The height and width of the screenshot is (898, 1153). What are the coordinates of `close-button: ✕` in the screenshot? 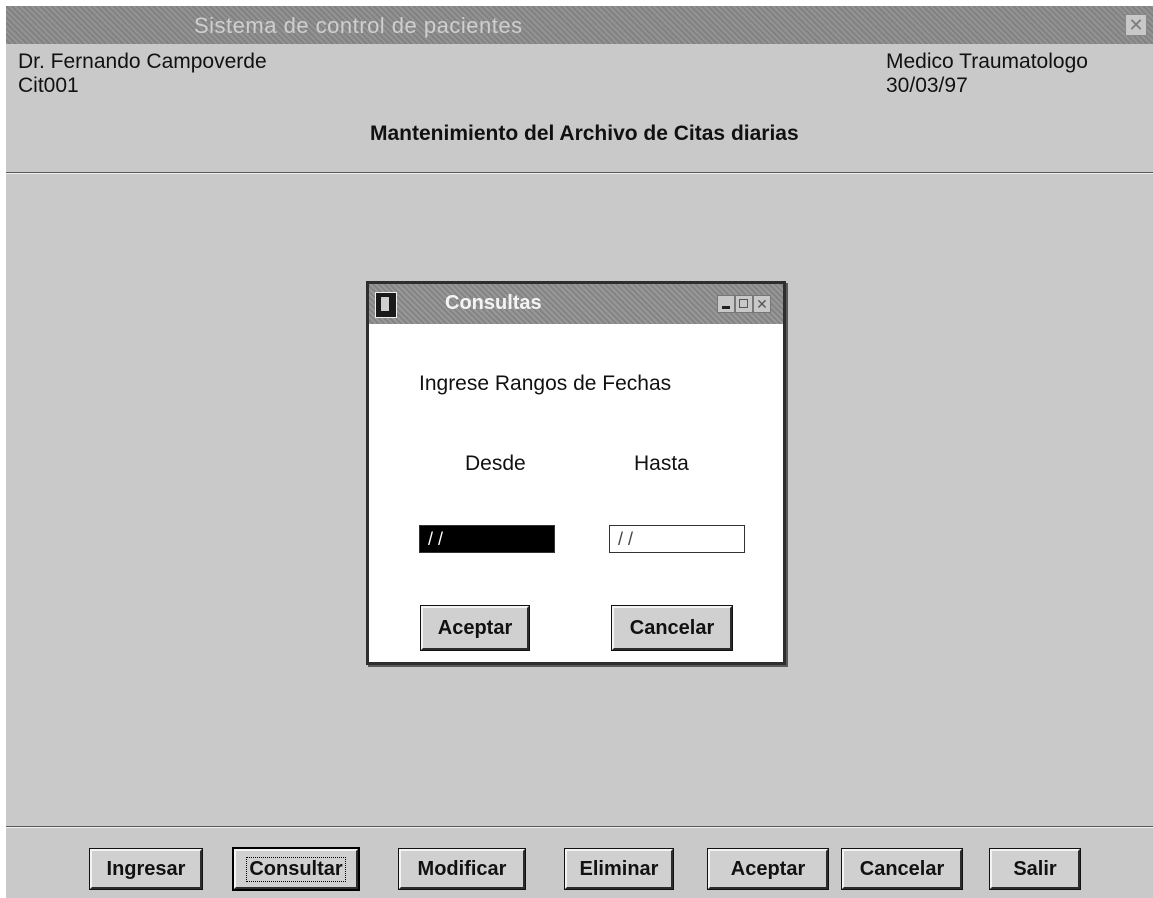 It's located at (1136, 25).